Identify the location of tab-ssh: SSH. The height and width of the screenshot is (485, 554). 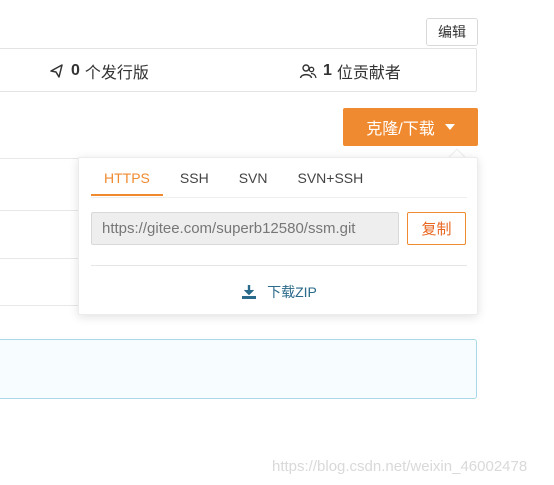
(194, 183).